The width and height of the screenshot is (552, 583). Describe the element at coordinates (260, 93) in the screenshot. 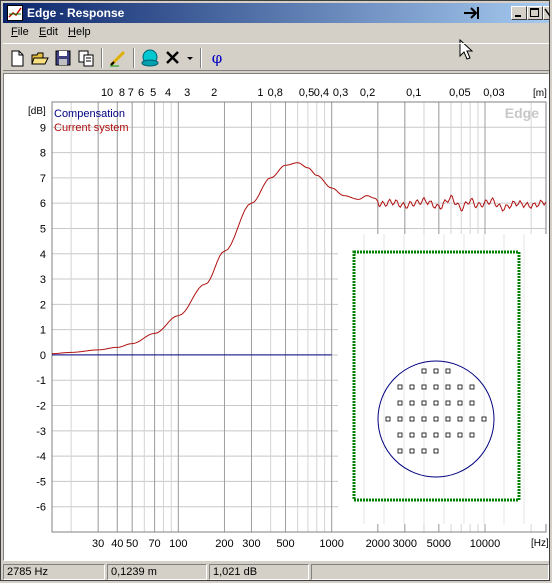

I see `top-tick-label: 1` at that location.